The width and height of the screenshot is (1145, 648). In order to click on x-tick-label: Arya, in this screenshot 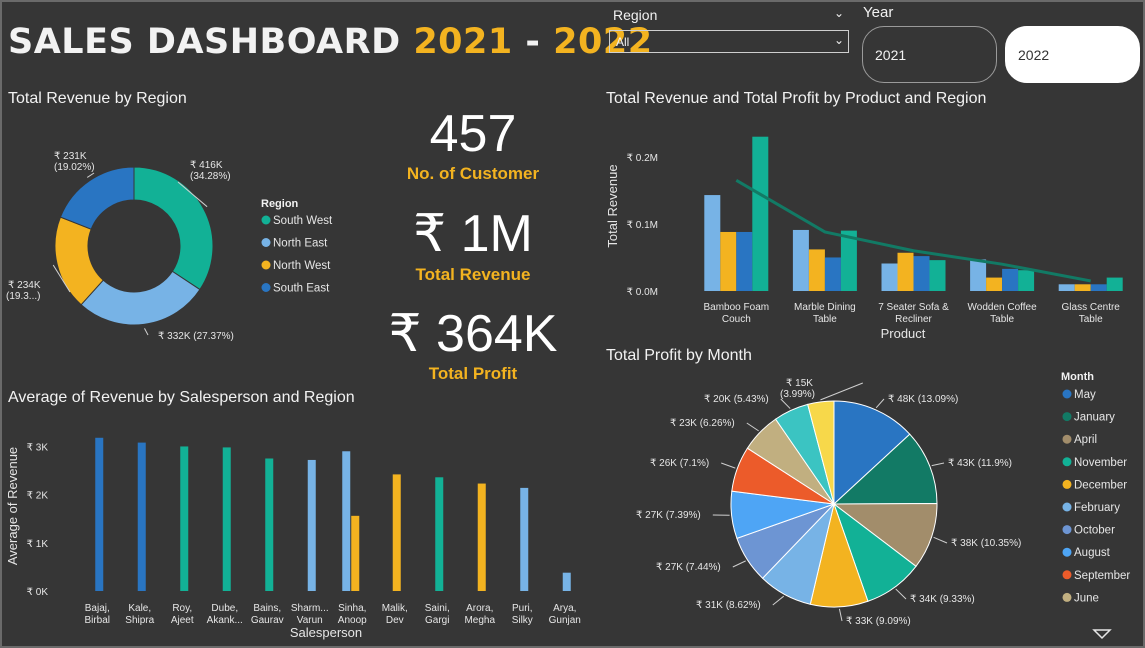, I will do `click(564, 608)`.